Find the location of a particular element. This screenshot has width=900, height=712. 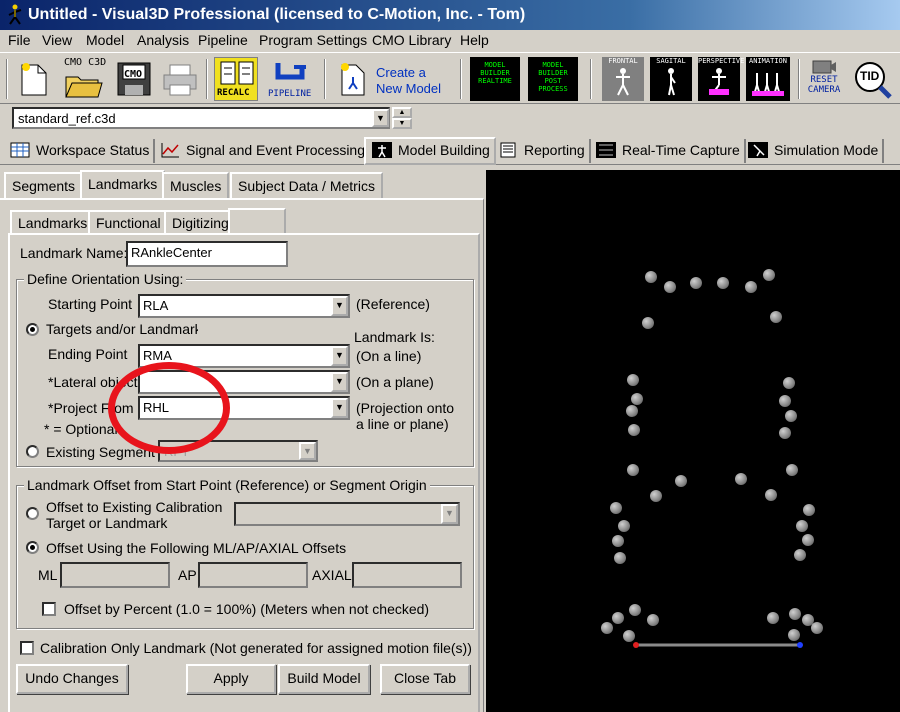

tab-digitizing-label: Digitizing is located at coordinates (200, 223).